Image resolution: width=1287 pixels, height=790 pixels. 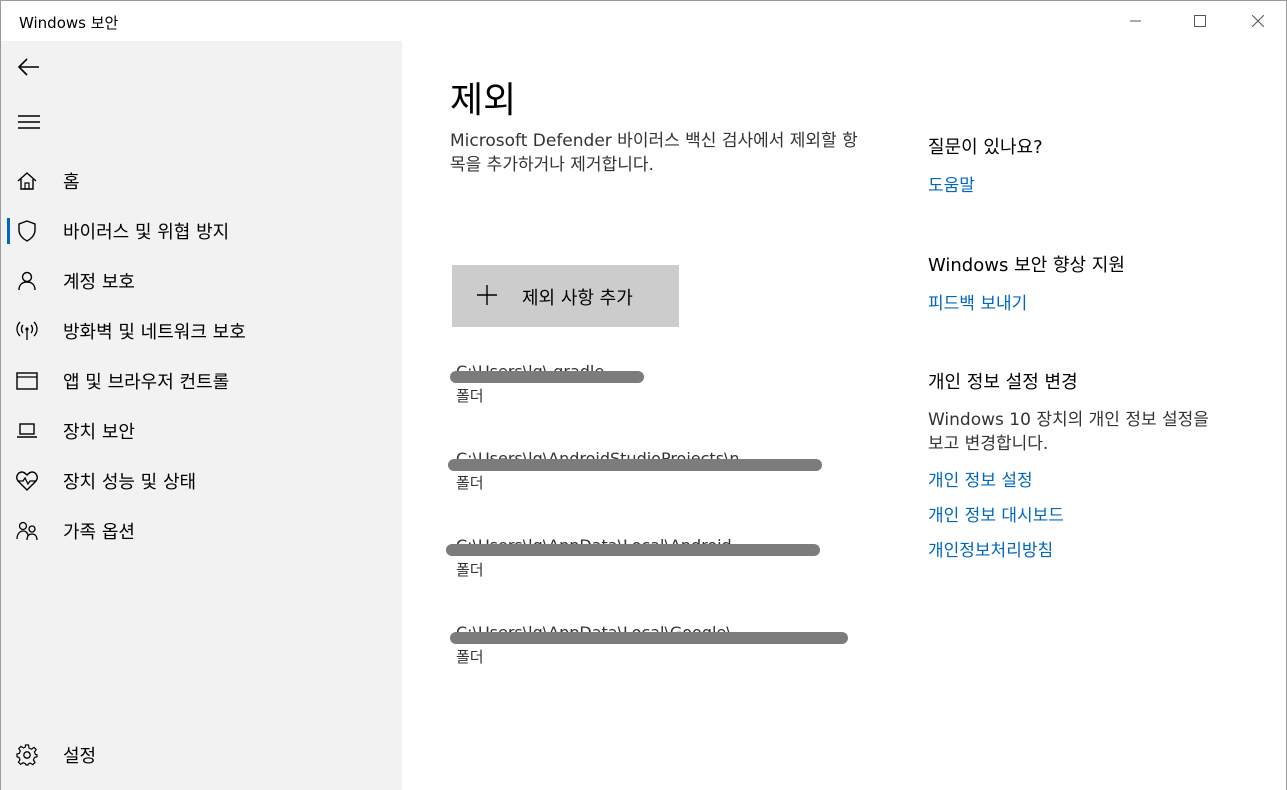 What do you see at coordinates (99, 432) in the screenshot?
I see `sidebar-item-label: 장치 보안` at bounding box center [99, 432].